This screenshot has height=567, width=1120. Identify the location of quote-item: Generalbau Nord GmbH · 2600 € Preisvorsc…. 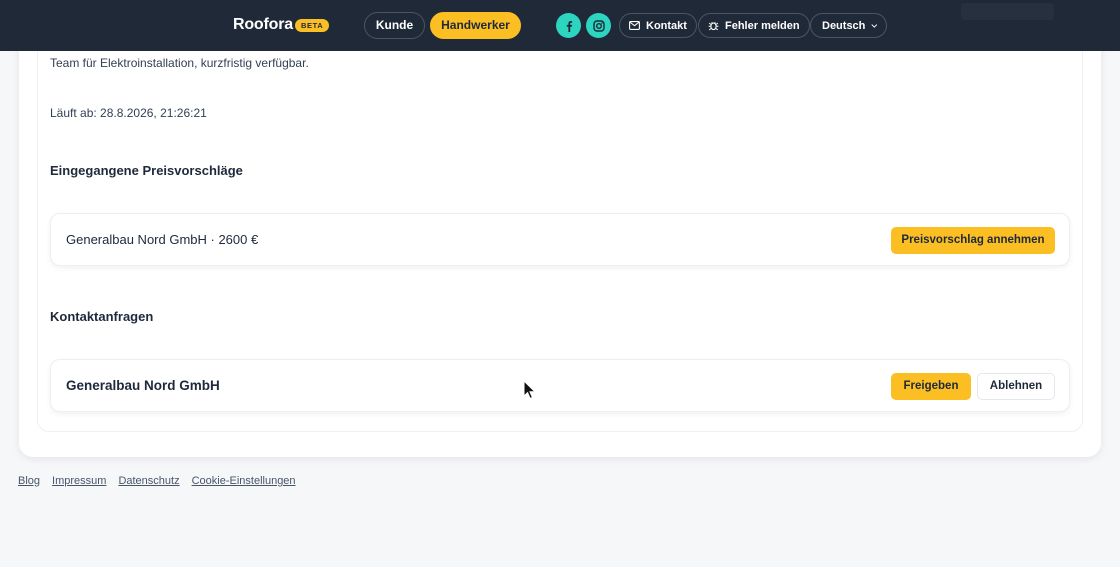
(560, 239).